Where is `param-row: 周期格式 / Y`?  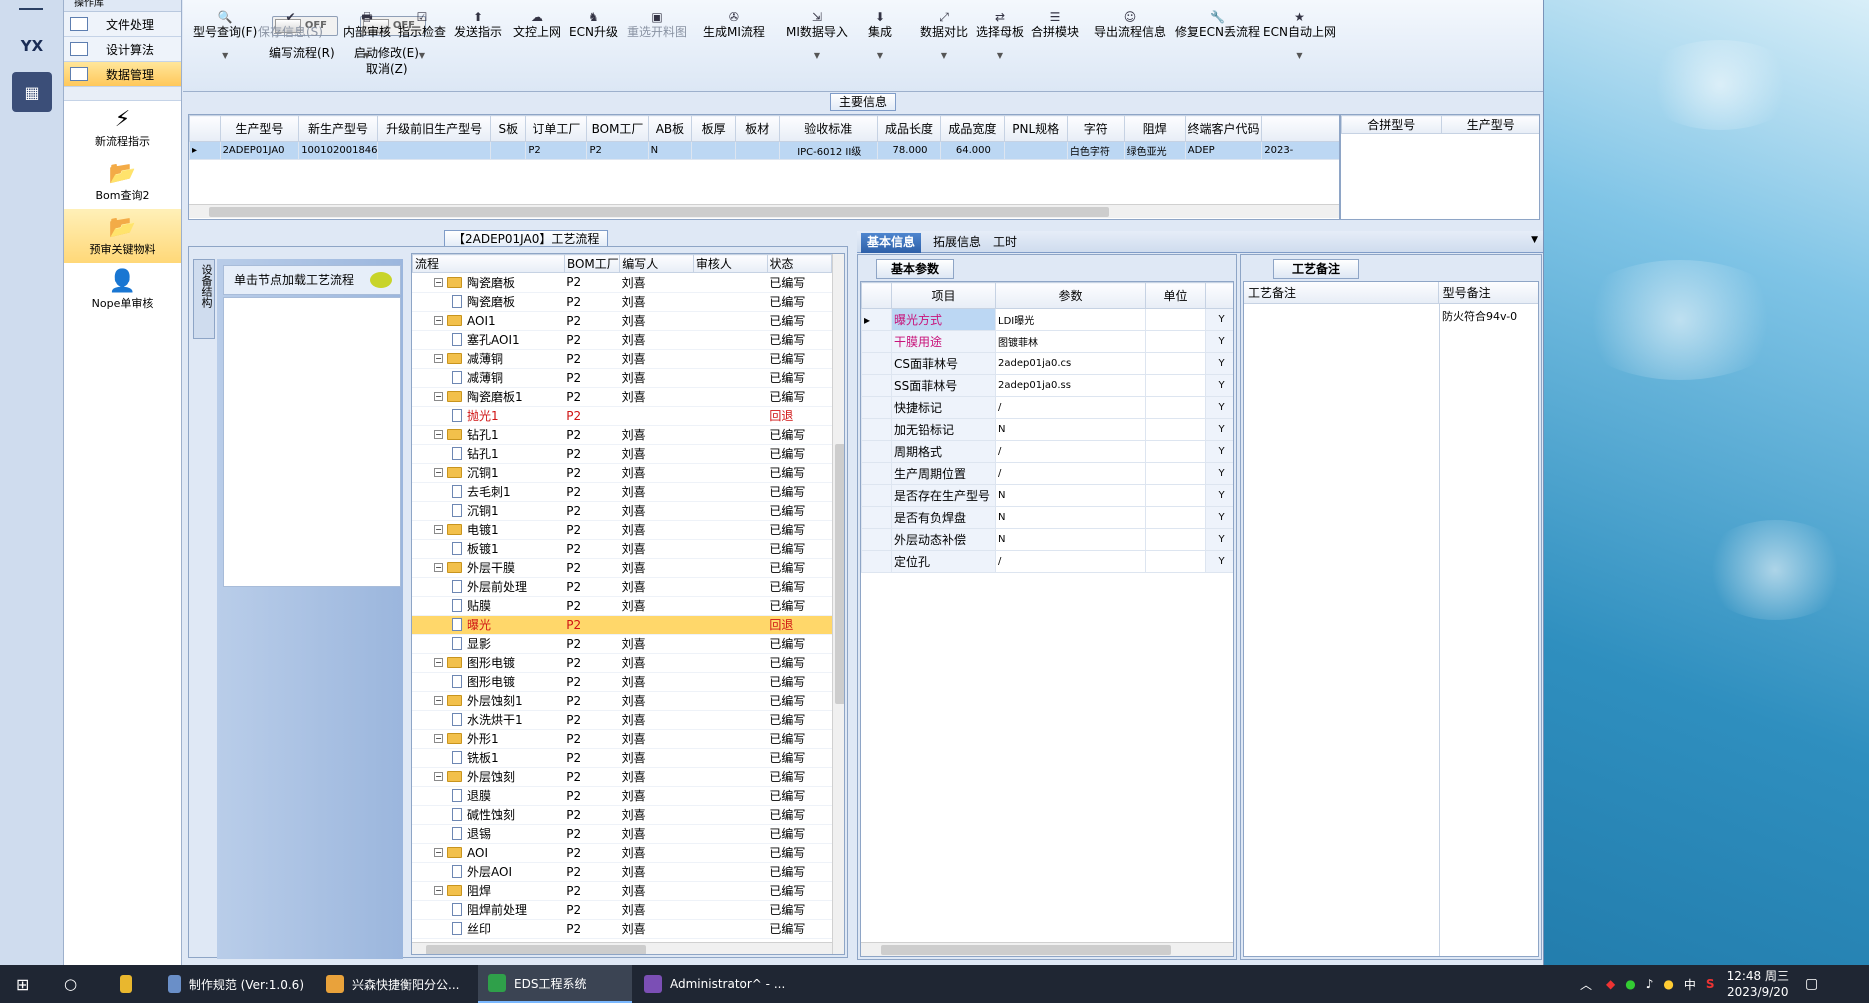 param-row: 周期格式 / Y is located at coordinates (1047, 451).